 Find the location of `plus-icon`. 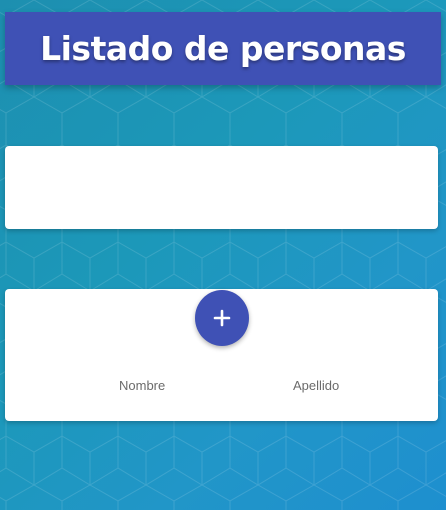

plus-icon is located at coordinates (222, 318).